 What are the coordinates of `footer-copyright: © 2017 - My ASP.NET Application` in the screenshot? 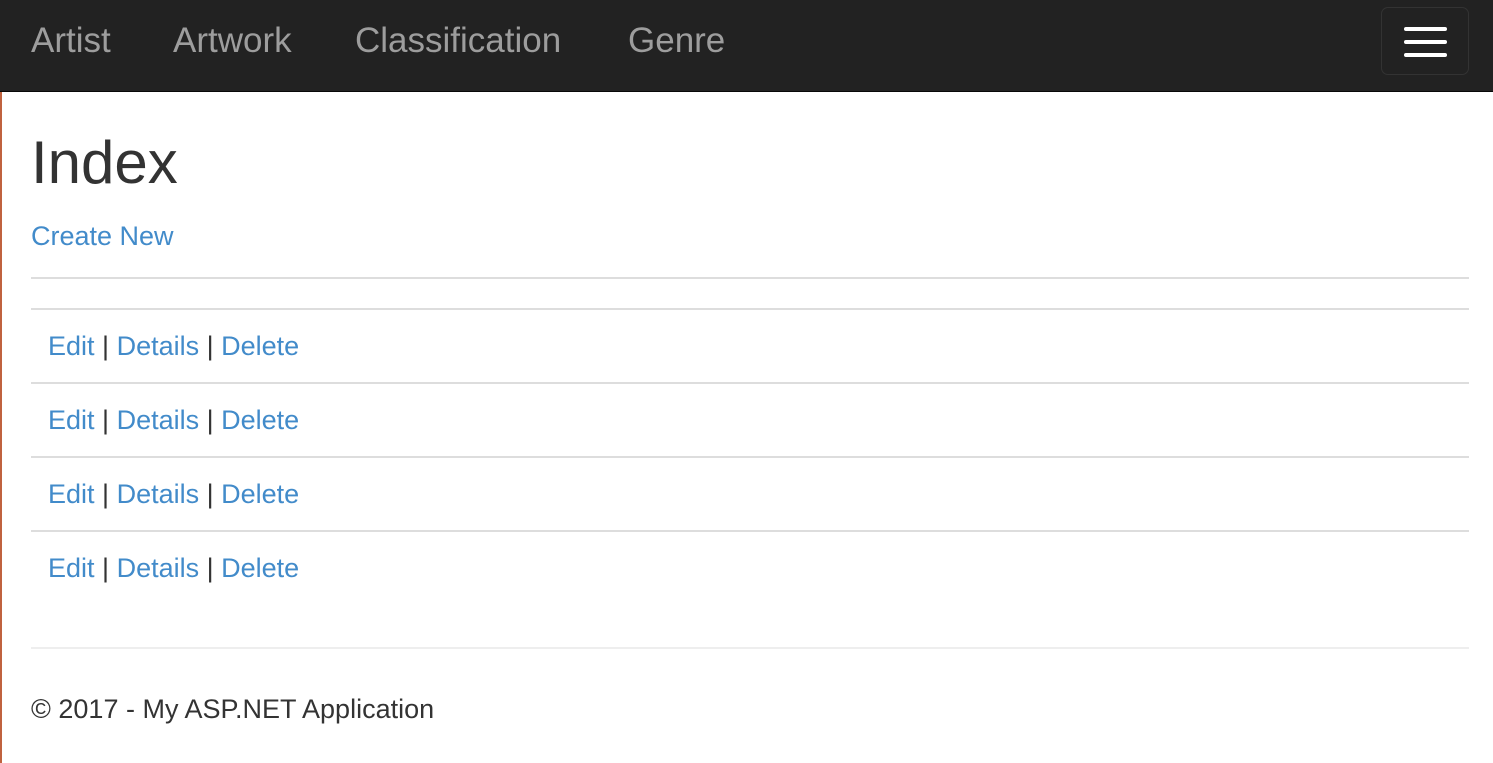 It's located at (233, 709).